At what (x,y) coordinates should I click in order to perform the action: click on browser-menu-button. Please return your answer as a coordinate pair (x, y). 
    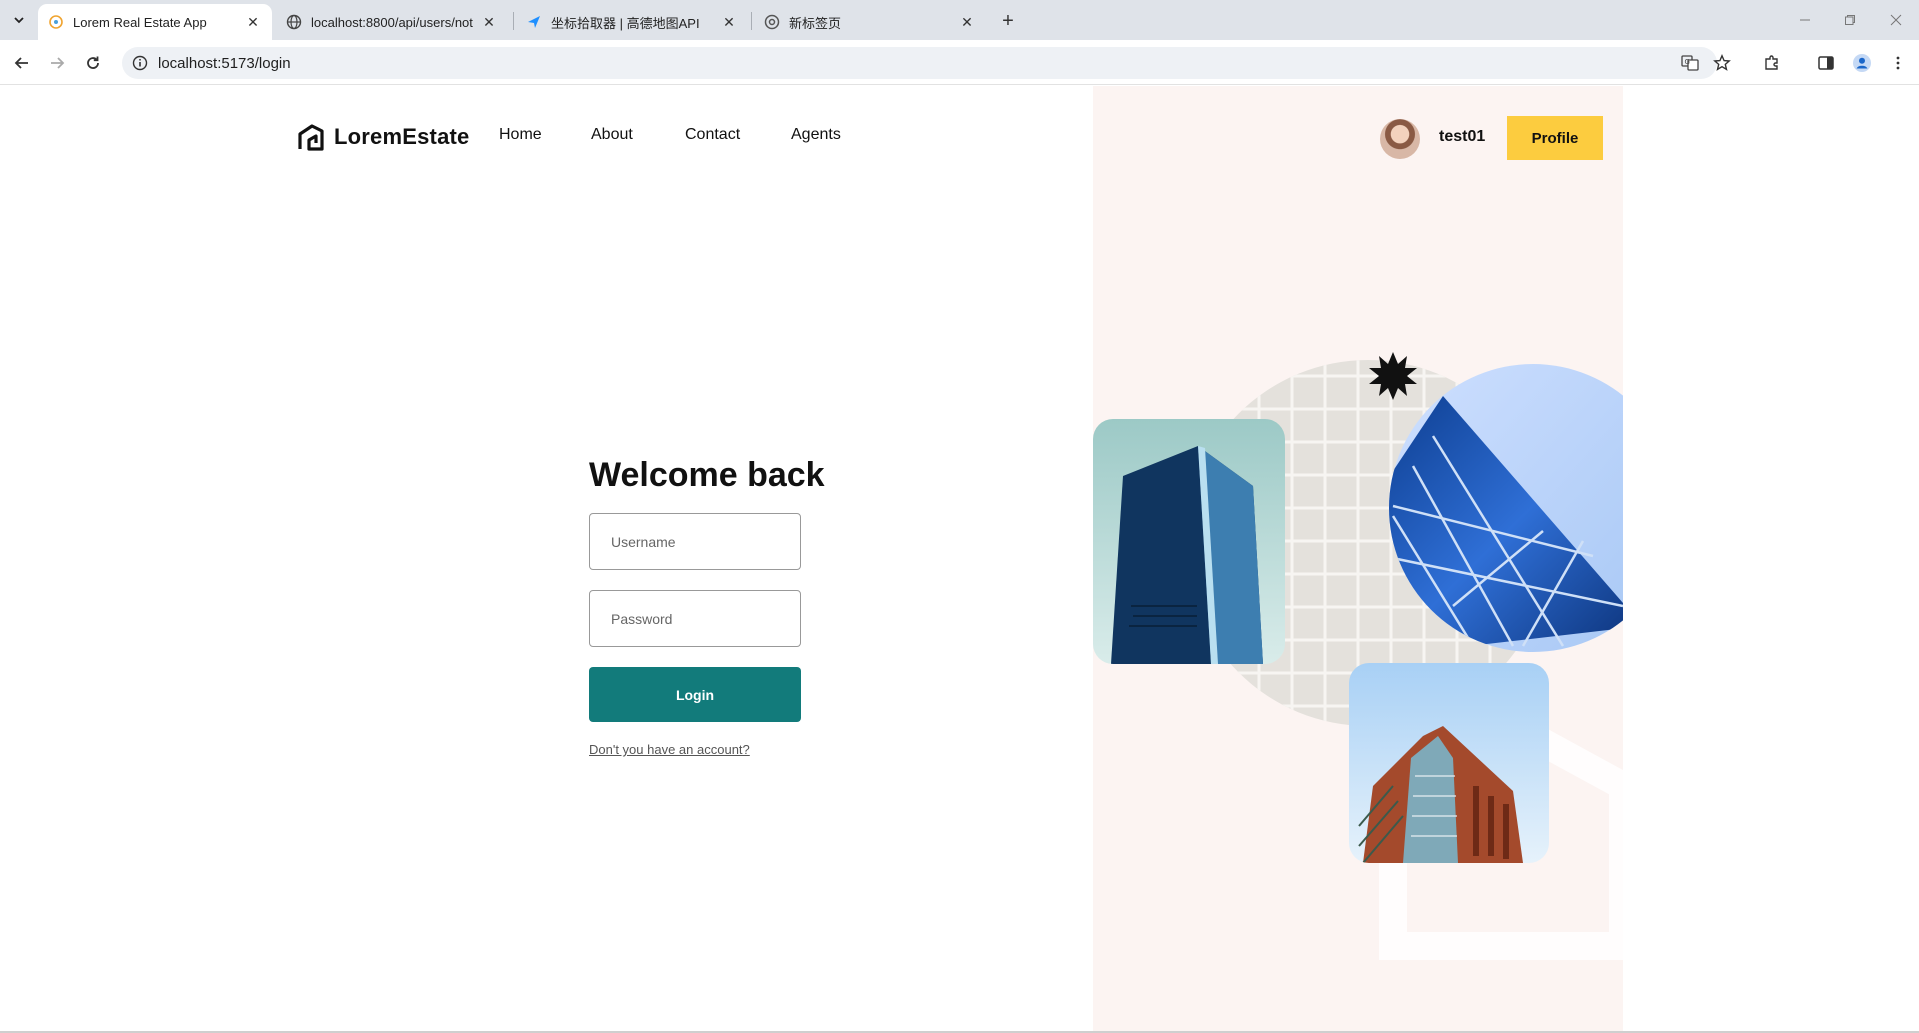
    Looking at the image, I should click on (1898, 63).